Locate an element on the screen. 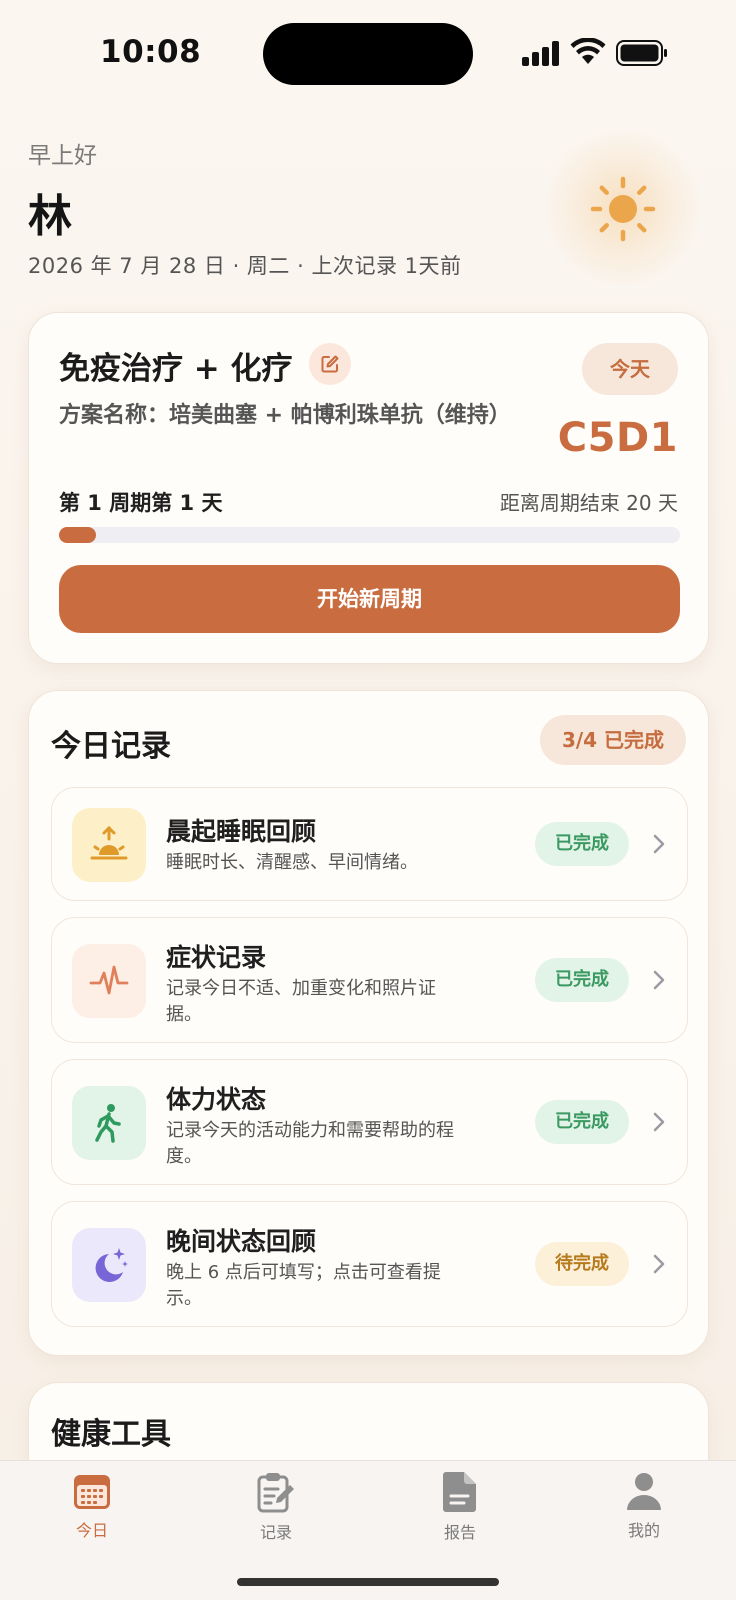  record-item-energy: 体力状态 记录今天的活动能力和需要帮助的程度。 已完成 is located at coordinates (369, 1122).